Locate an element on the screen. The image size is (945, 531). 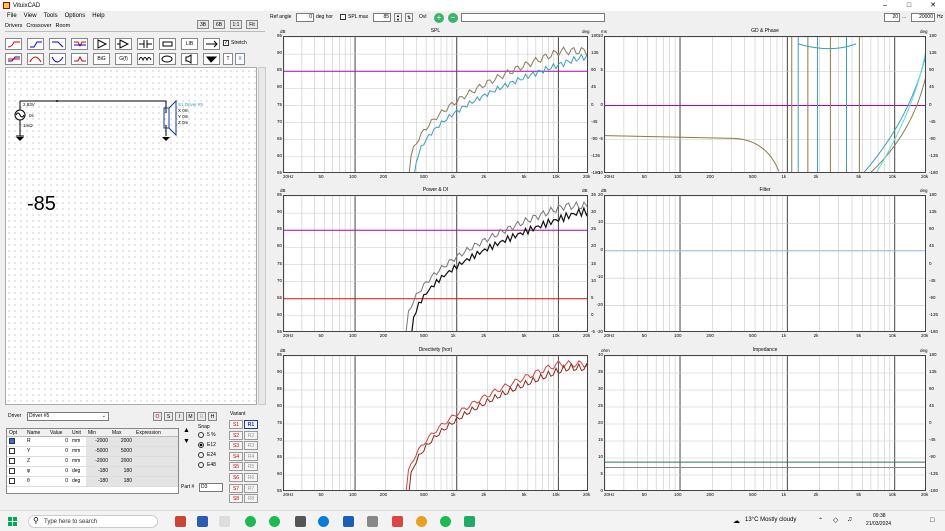
r-button: R is located at coordinates (201, 416).